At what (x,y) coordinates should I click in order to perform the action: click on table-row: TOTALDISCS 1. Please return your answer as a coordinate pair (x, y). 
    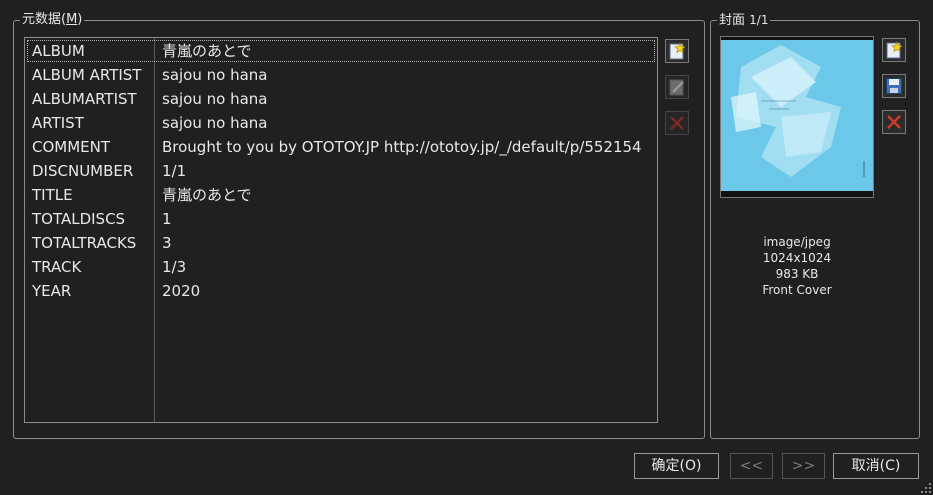
    Looking at the image, I should click on (341, 219).